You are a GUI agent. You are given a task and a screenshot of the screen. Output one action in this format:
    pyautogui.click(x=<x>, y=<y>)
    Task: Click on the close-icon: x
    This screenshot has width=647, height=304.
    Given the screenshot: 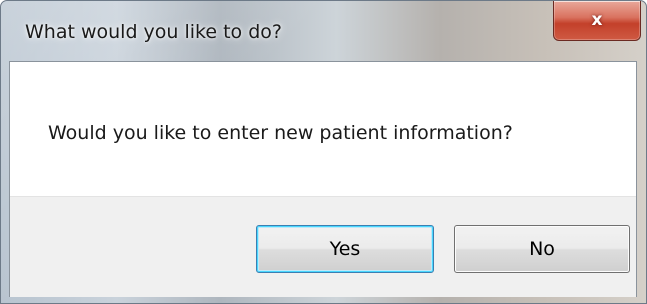 What is the action you would take?
    pyautogui.click(x=597, y=20)
    